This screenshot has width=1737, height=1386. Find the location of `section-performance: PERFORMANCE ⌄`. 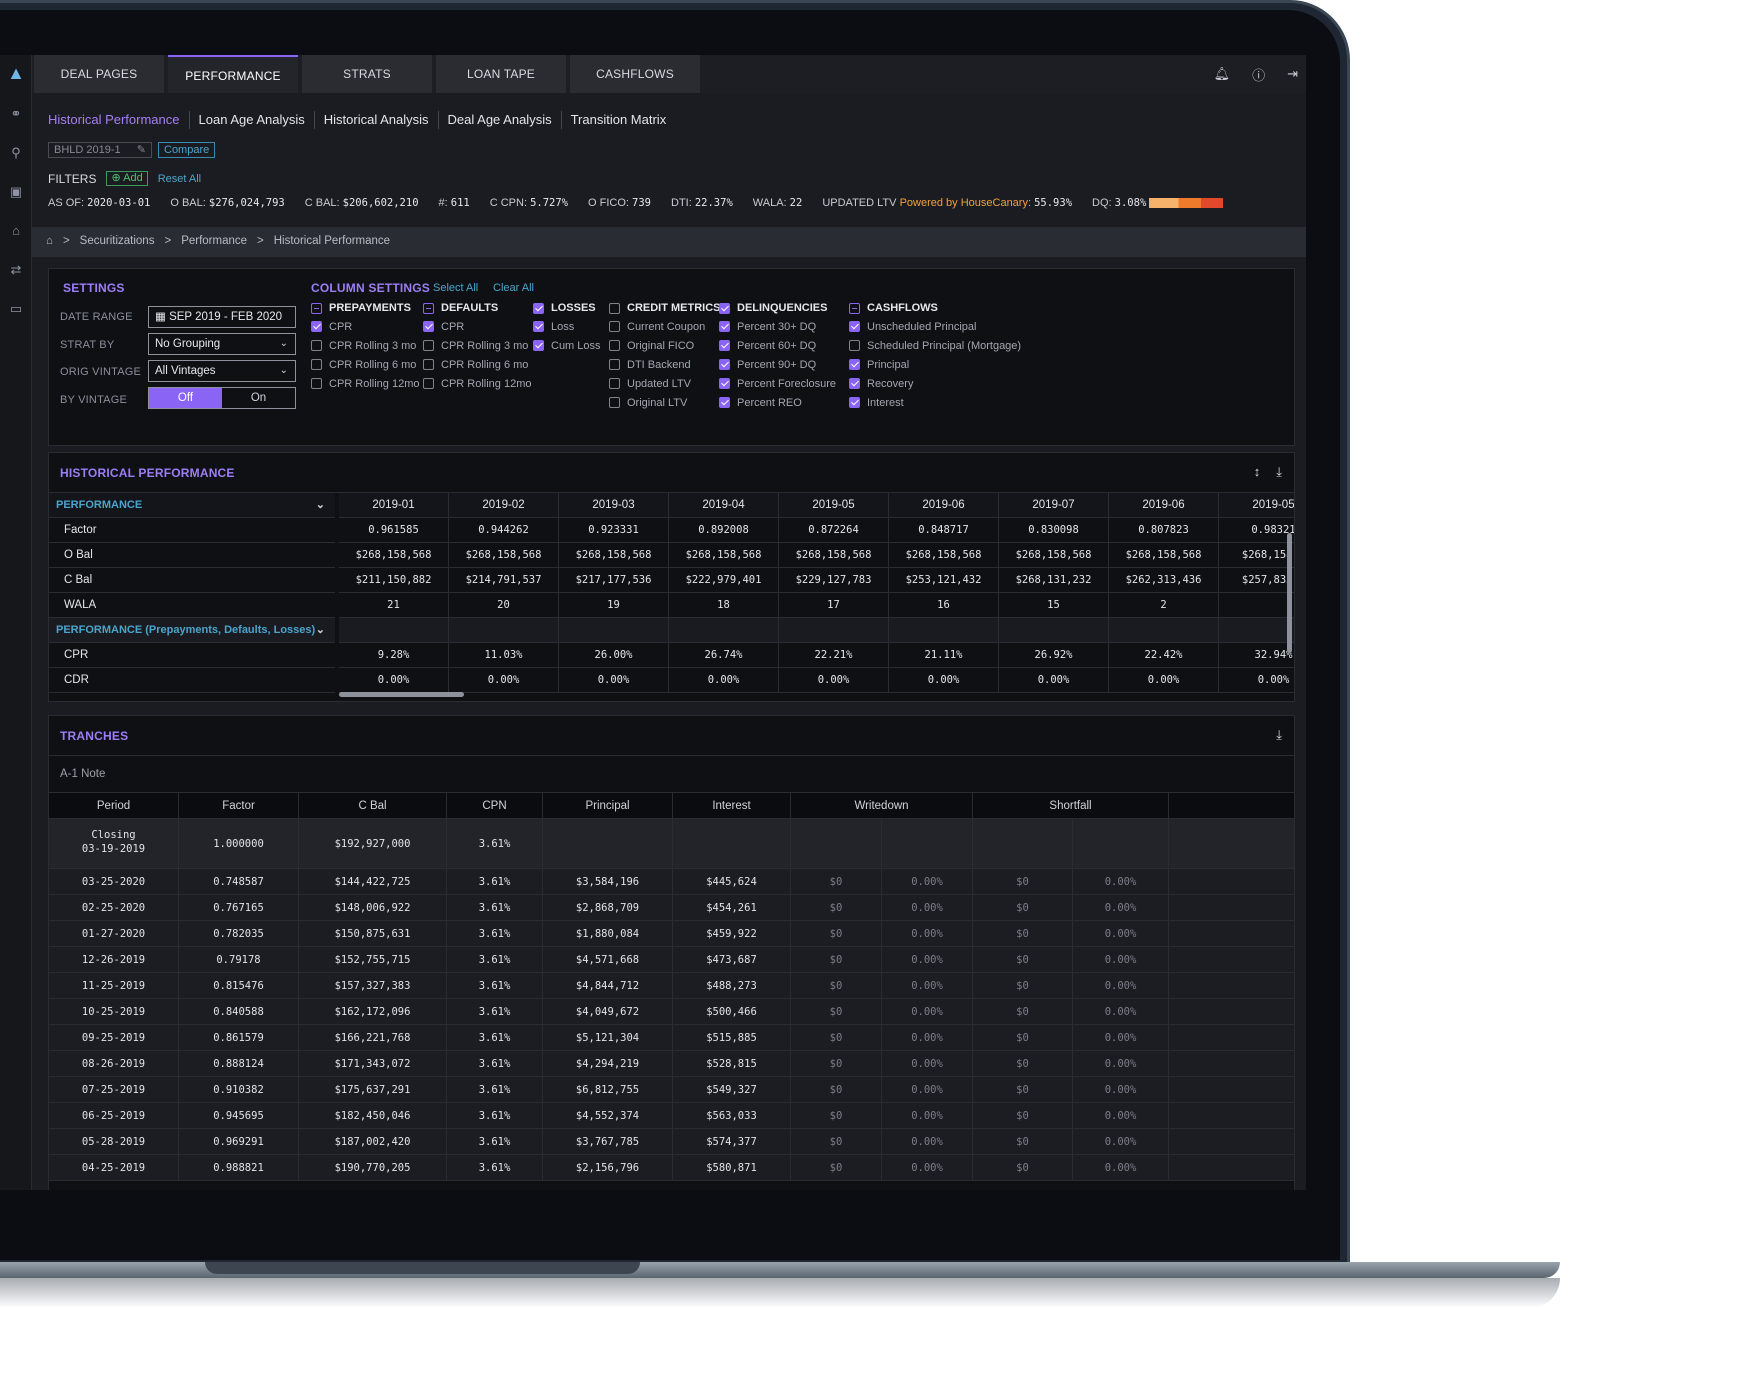

section-performance: PERFORMANCE ⌄ is located at coordinates (192, 505).